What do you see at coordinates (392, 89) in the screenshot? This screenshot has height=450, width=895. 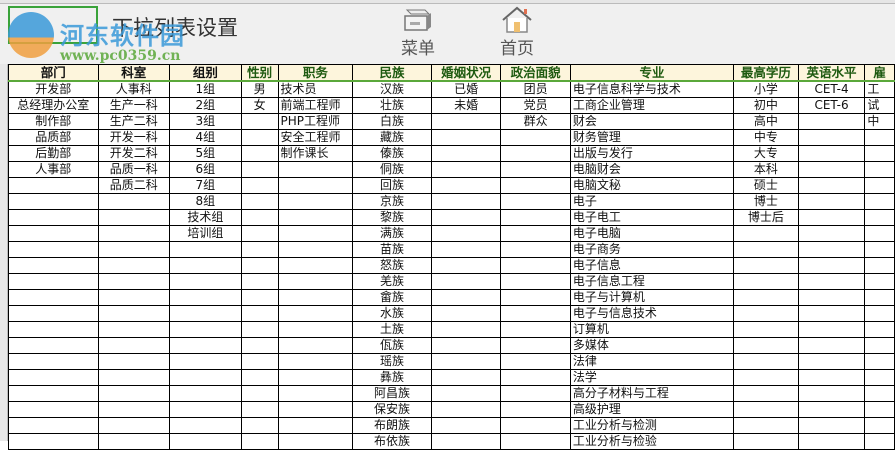 I see `cell: 汉族` at bounding box center [392, 89].